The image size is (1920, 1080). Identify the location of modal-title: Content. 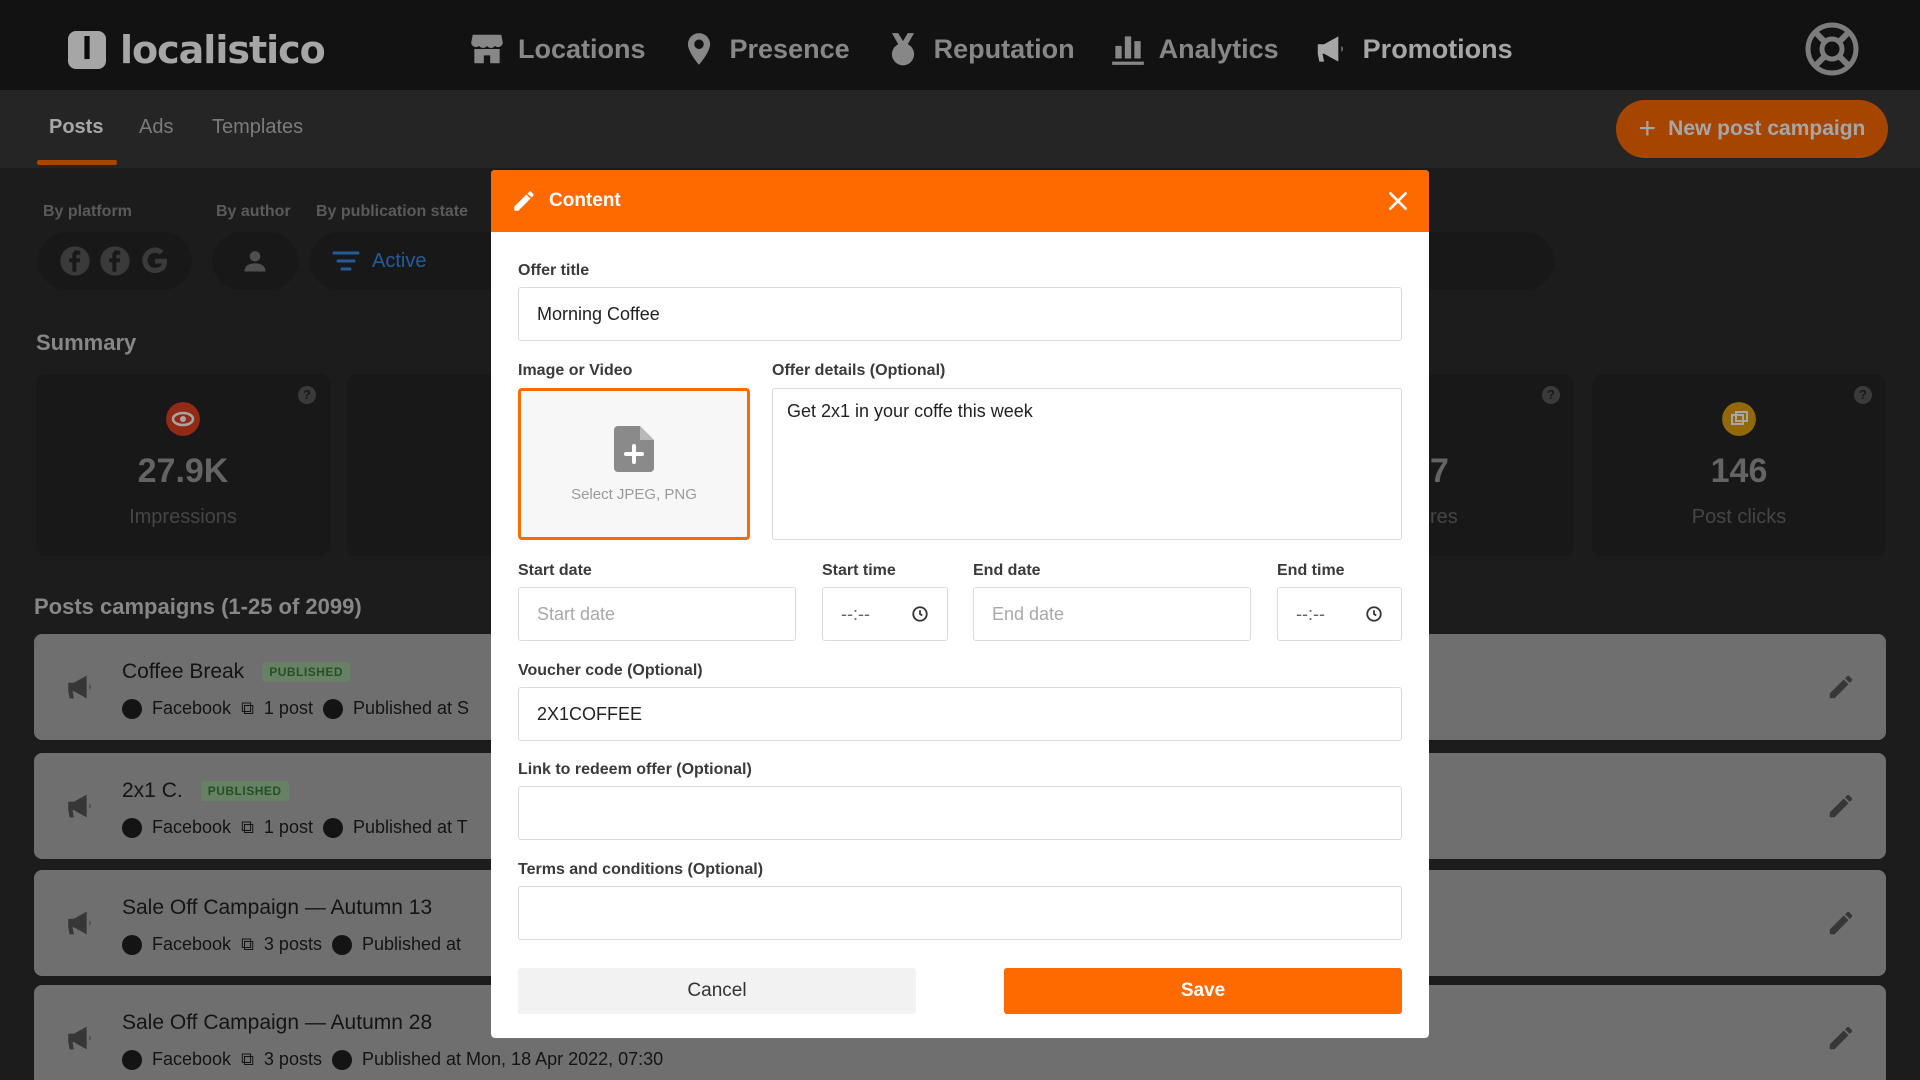
(585, 200).